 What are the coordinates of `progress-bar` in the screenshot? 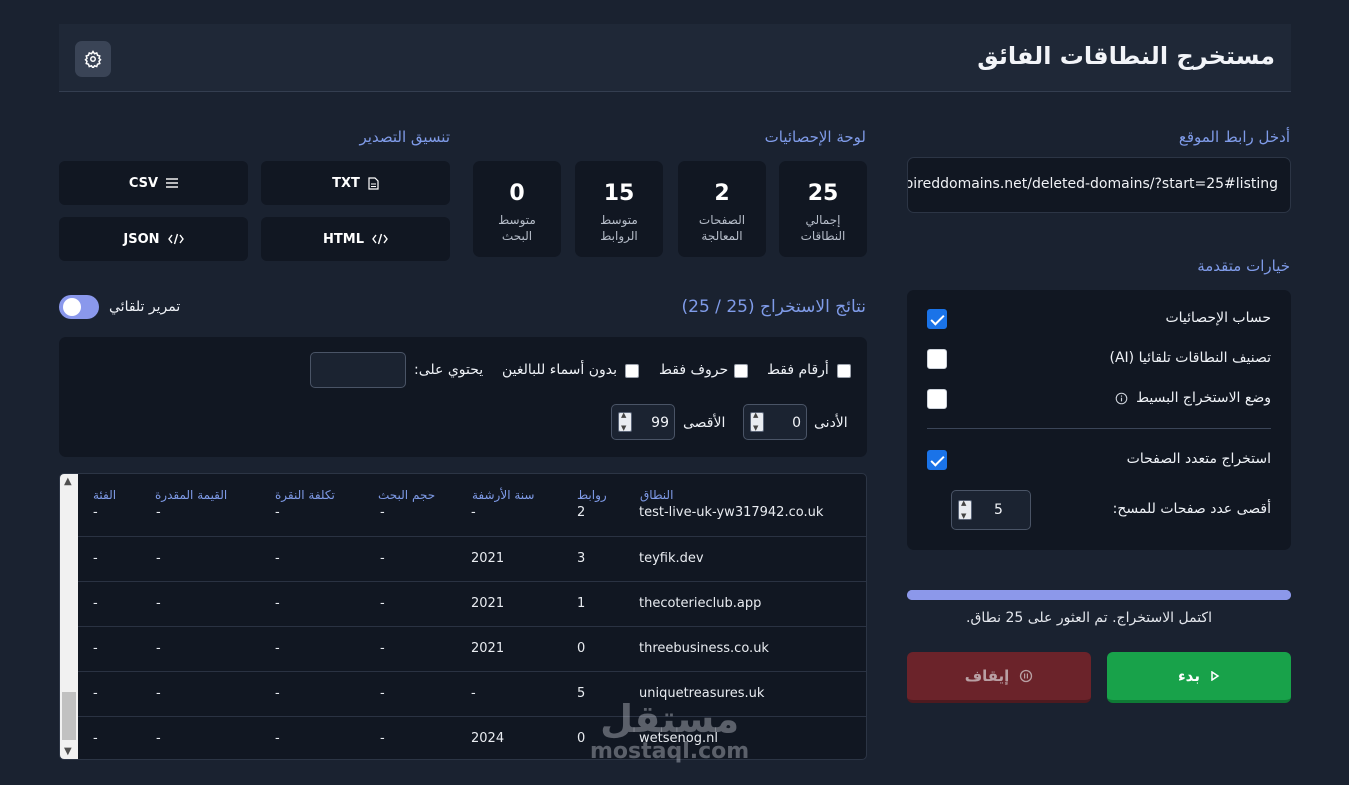 It's located at (1099, 595).